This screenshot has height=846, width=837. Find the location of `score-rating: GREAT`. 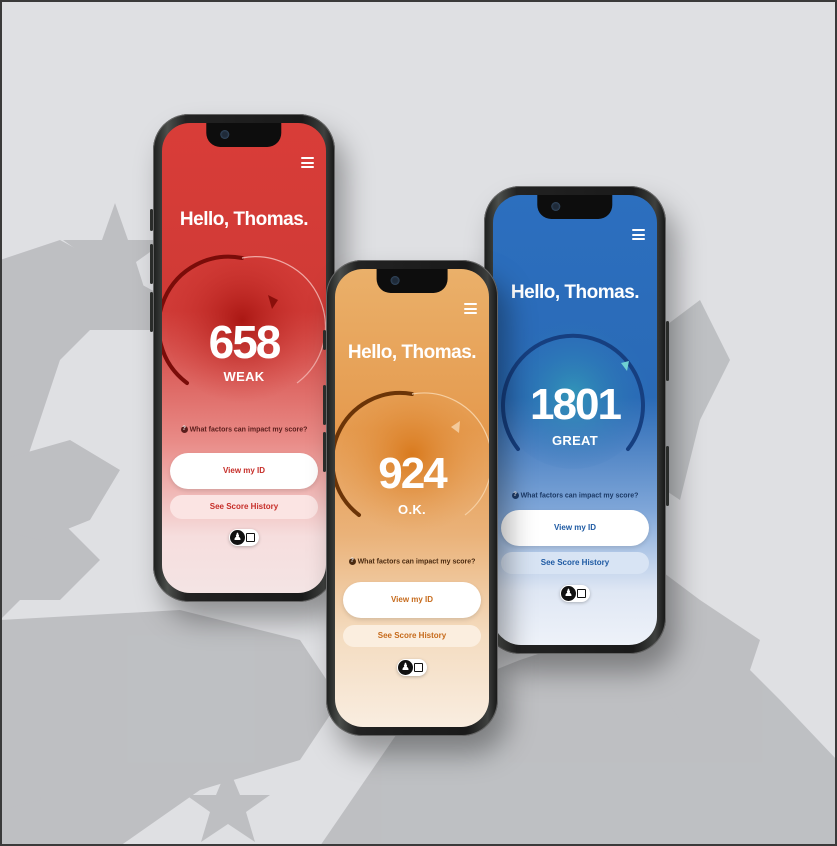

score-rating: GREAT is located at coordinates (575, 440).